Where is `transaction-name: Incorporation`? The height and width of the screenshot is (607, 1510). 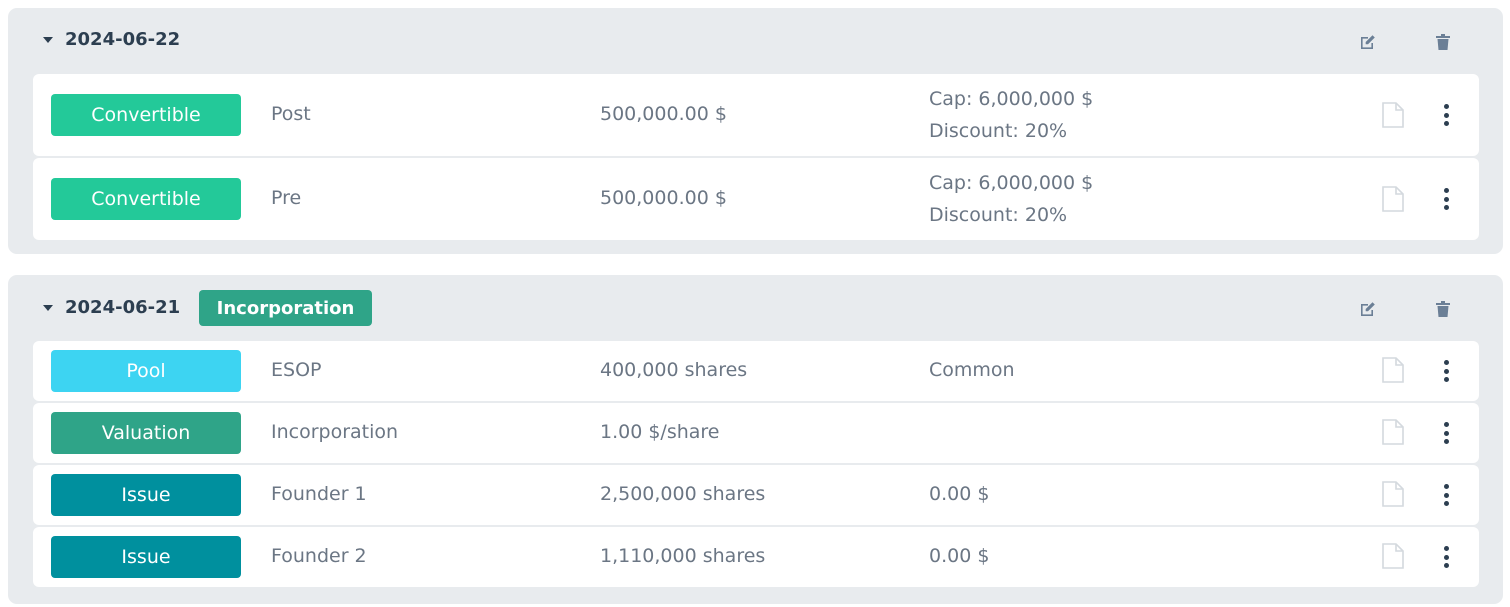
transaction-name: Incorporation is located at coordinates (335, 432).